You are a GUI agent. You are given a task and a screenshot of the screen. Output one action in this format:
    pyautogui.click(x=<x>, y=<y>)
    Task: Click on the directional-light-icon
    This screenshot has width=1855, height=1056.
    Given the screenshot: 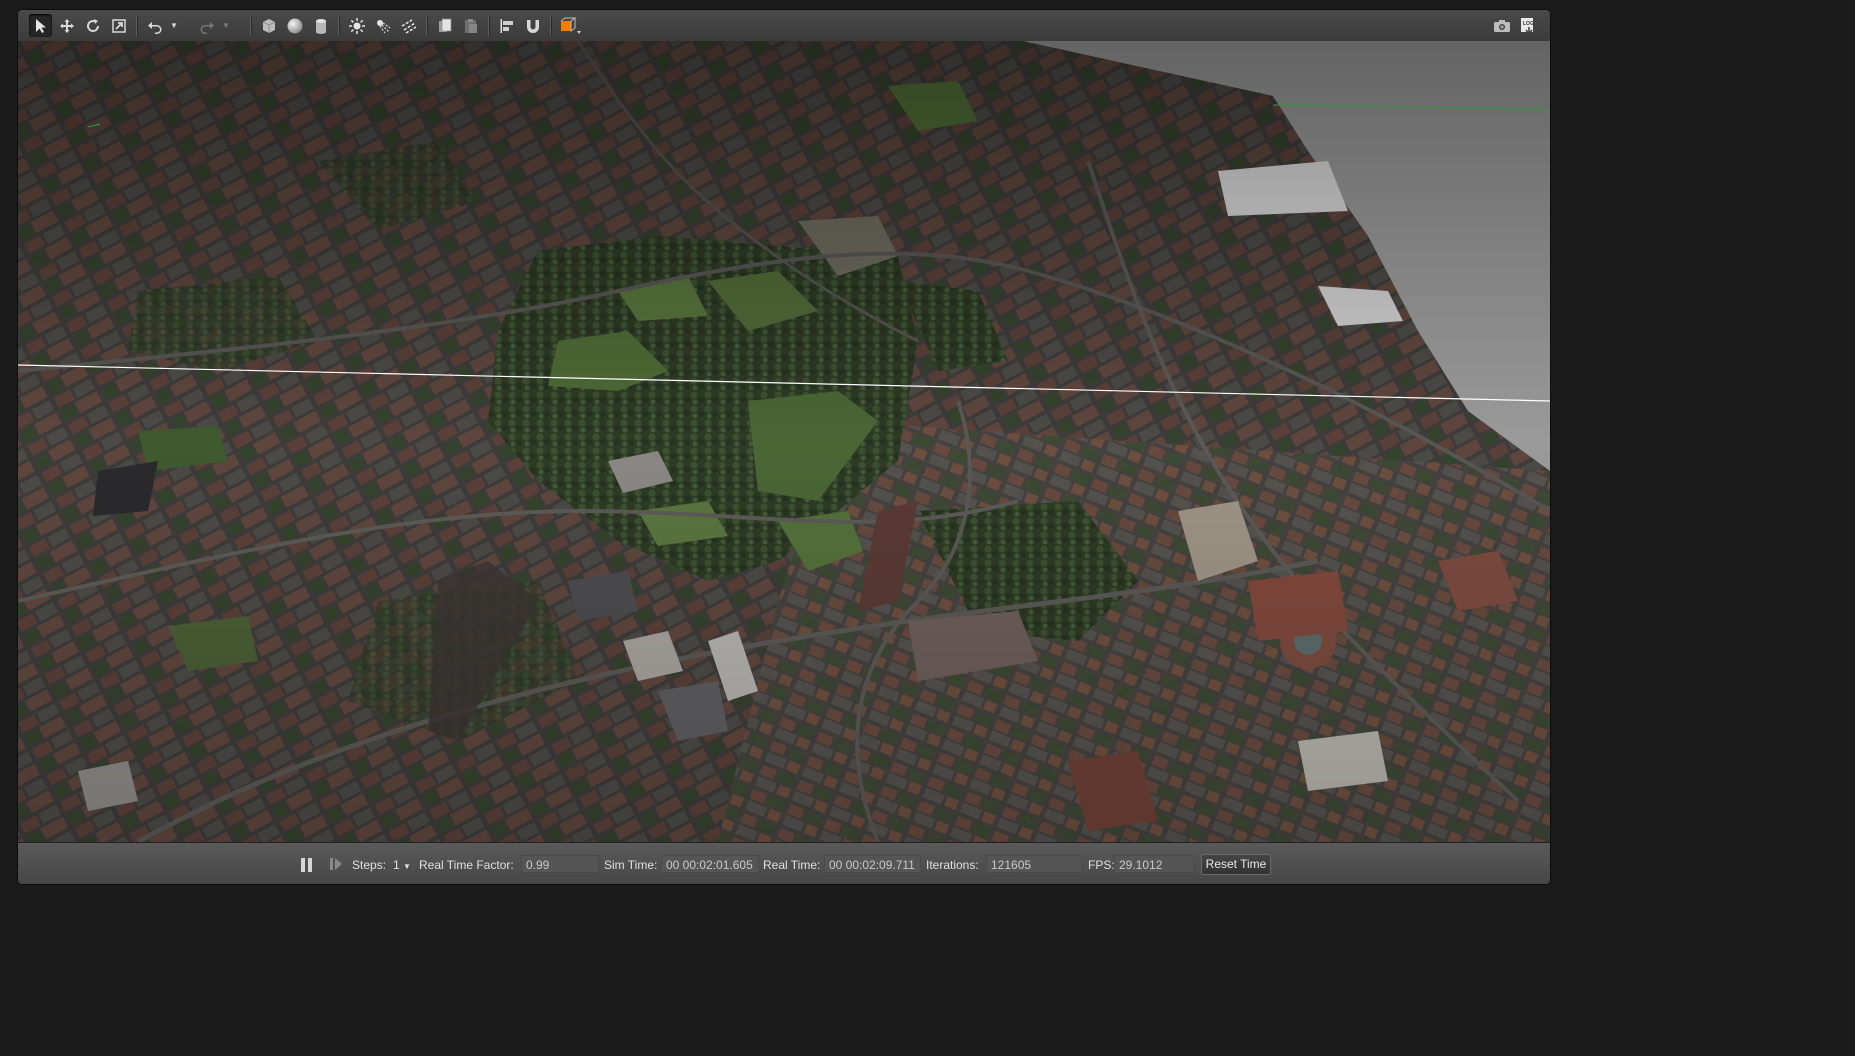 What is the action you would take?
    pyautogui.click(x=408, y=26)
    